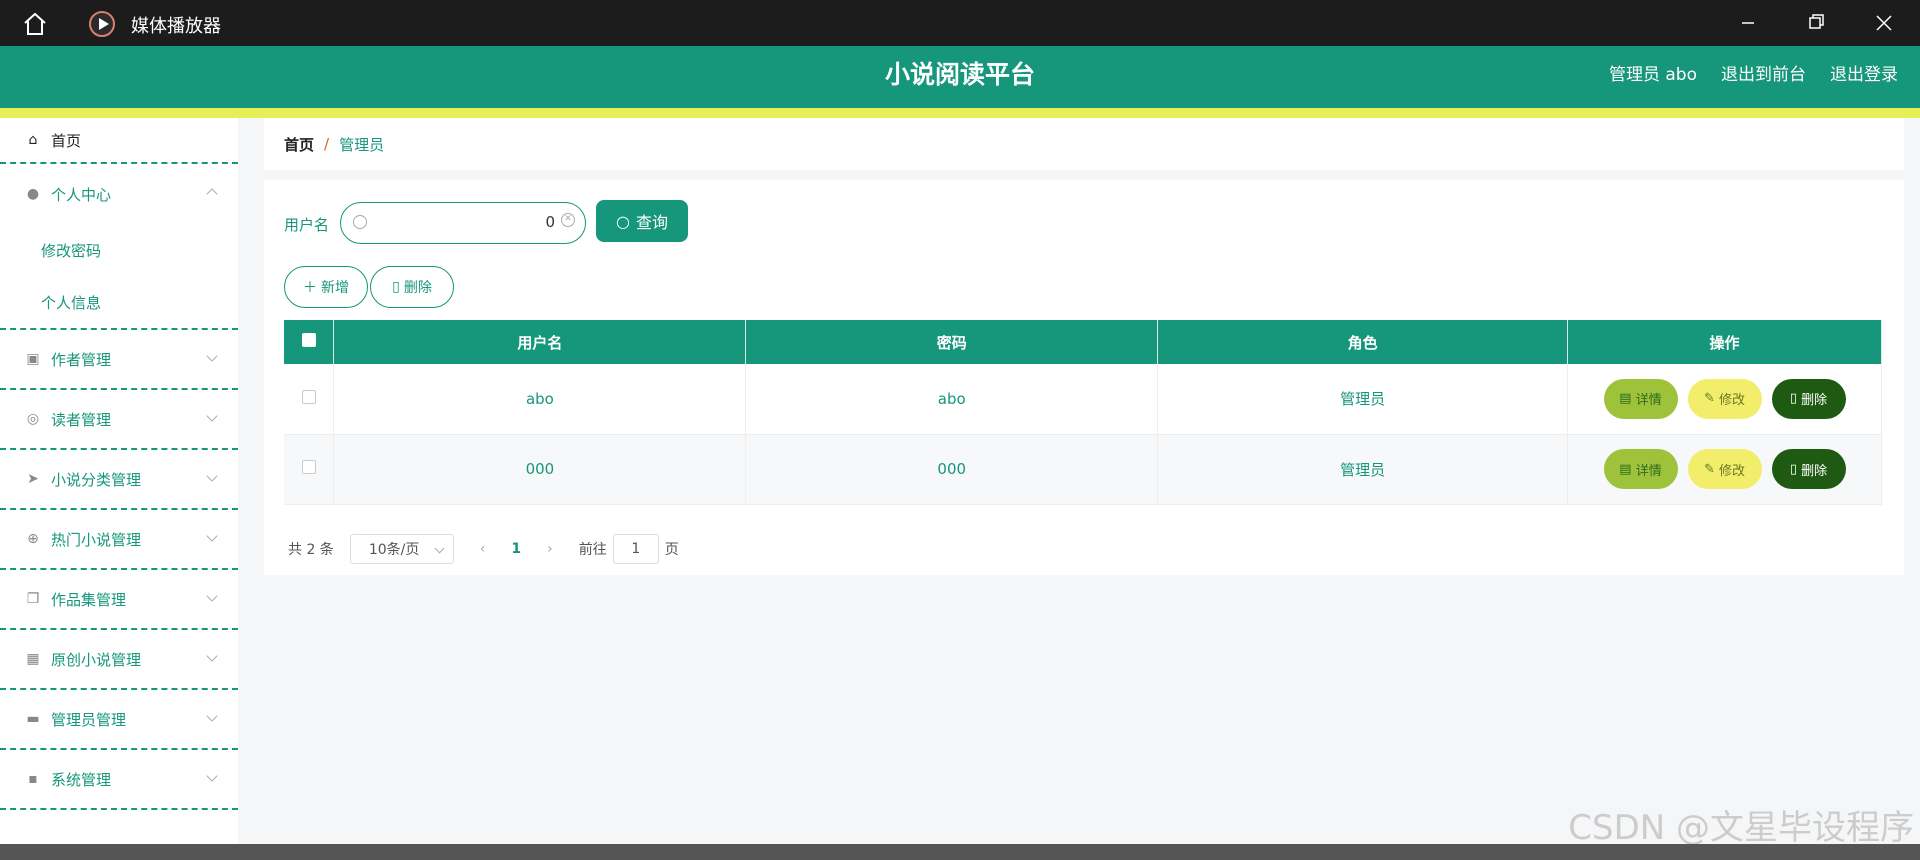  Describe the element at coordinates (33, 479) in the screenshot. I see `paper-plane-icon: ➤` at that location.